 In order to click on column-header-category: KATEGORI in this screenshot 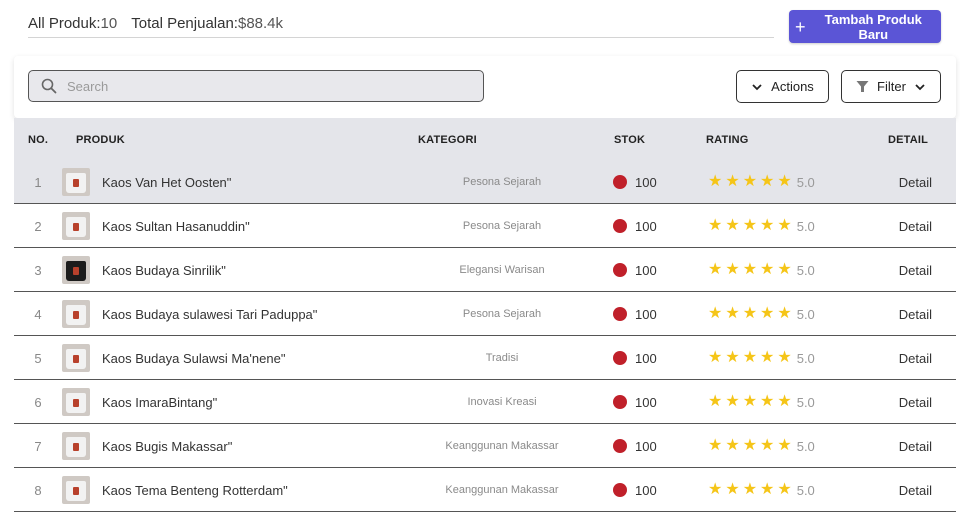, I will do `click(447, 140)`.